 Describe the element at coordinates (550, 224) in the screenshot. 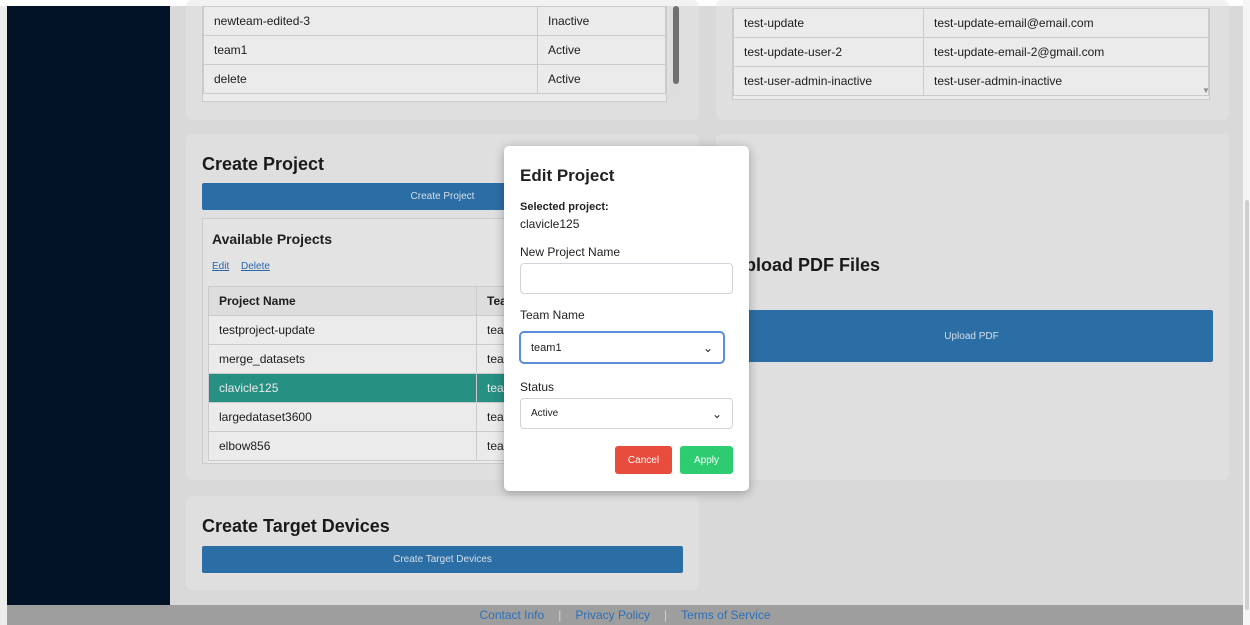

I see `selected-project-value: clavicle125` at that location.